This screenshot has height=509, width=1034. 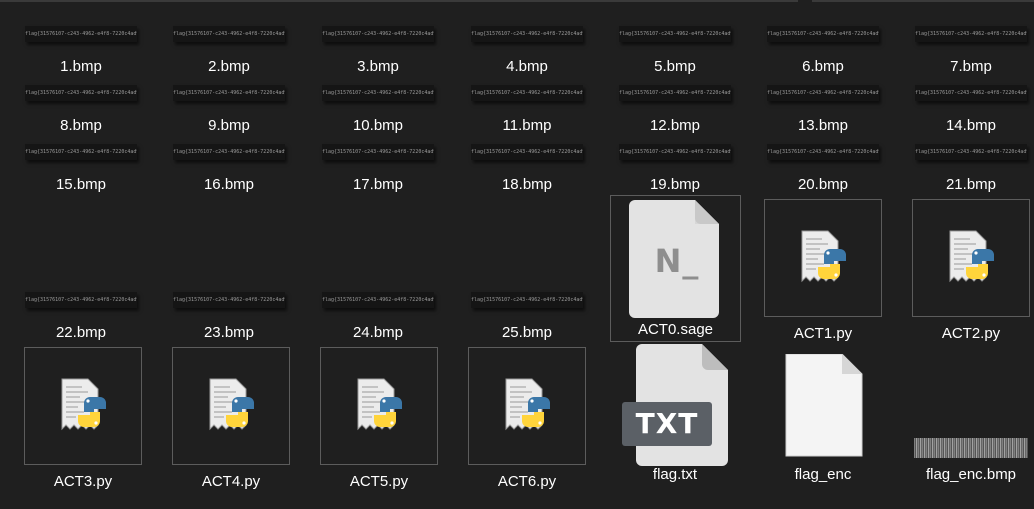 What do you see at coordinates (675, 184) in the screenshot?
I see `file-name: 19.bmp` at bounding box center [675, 184].